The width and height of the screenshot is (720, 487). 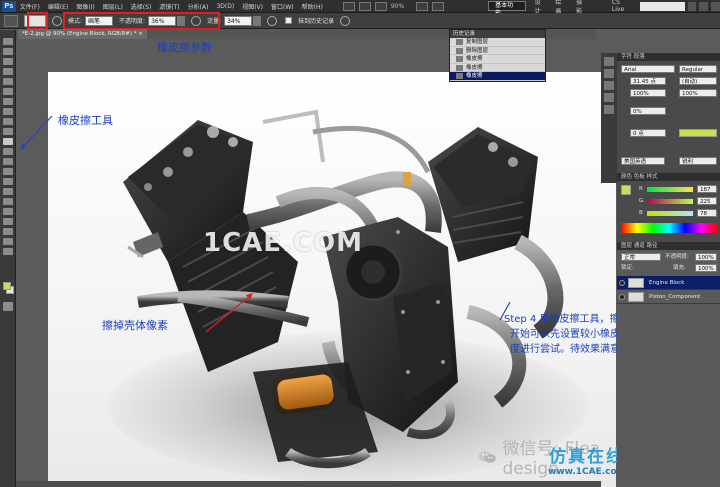 I want to click on anti-alias-select: 锐利, so click(x=698, y=161).